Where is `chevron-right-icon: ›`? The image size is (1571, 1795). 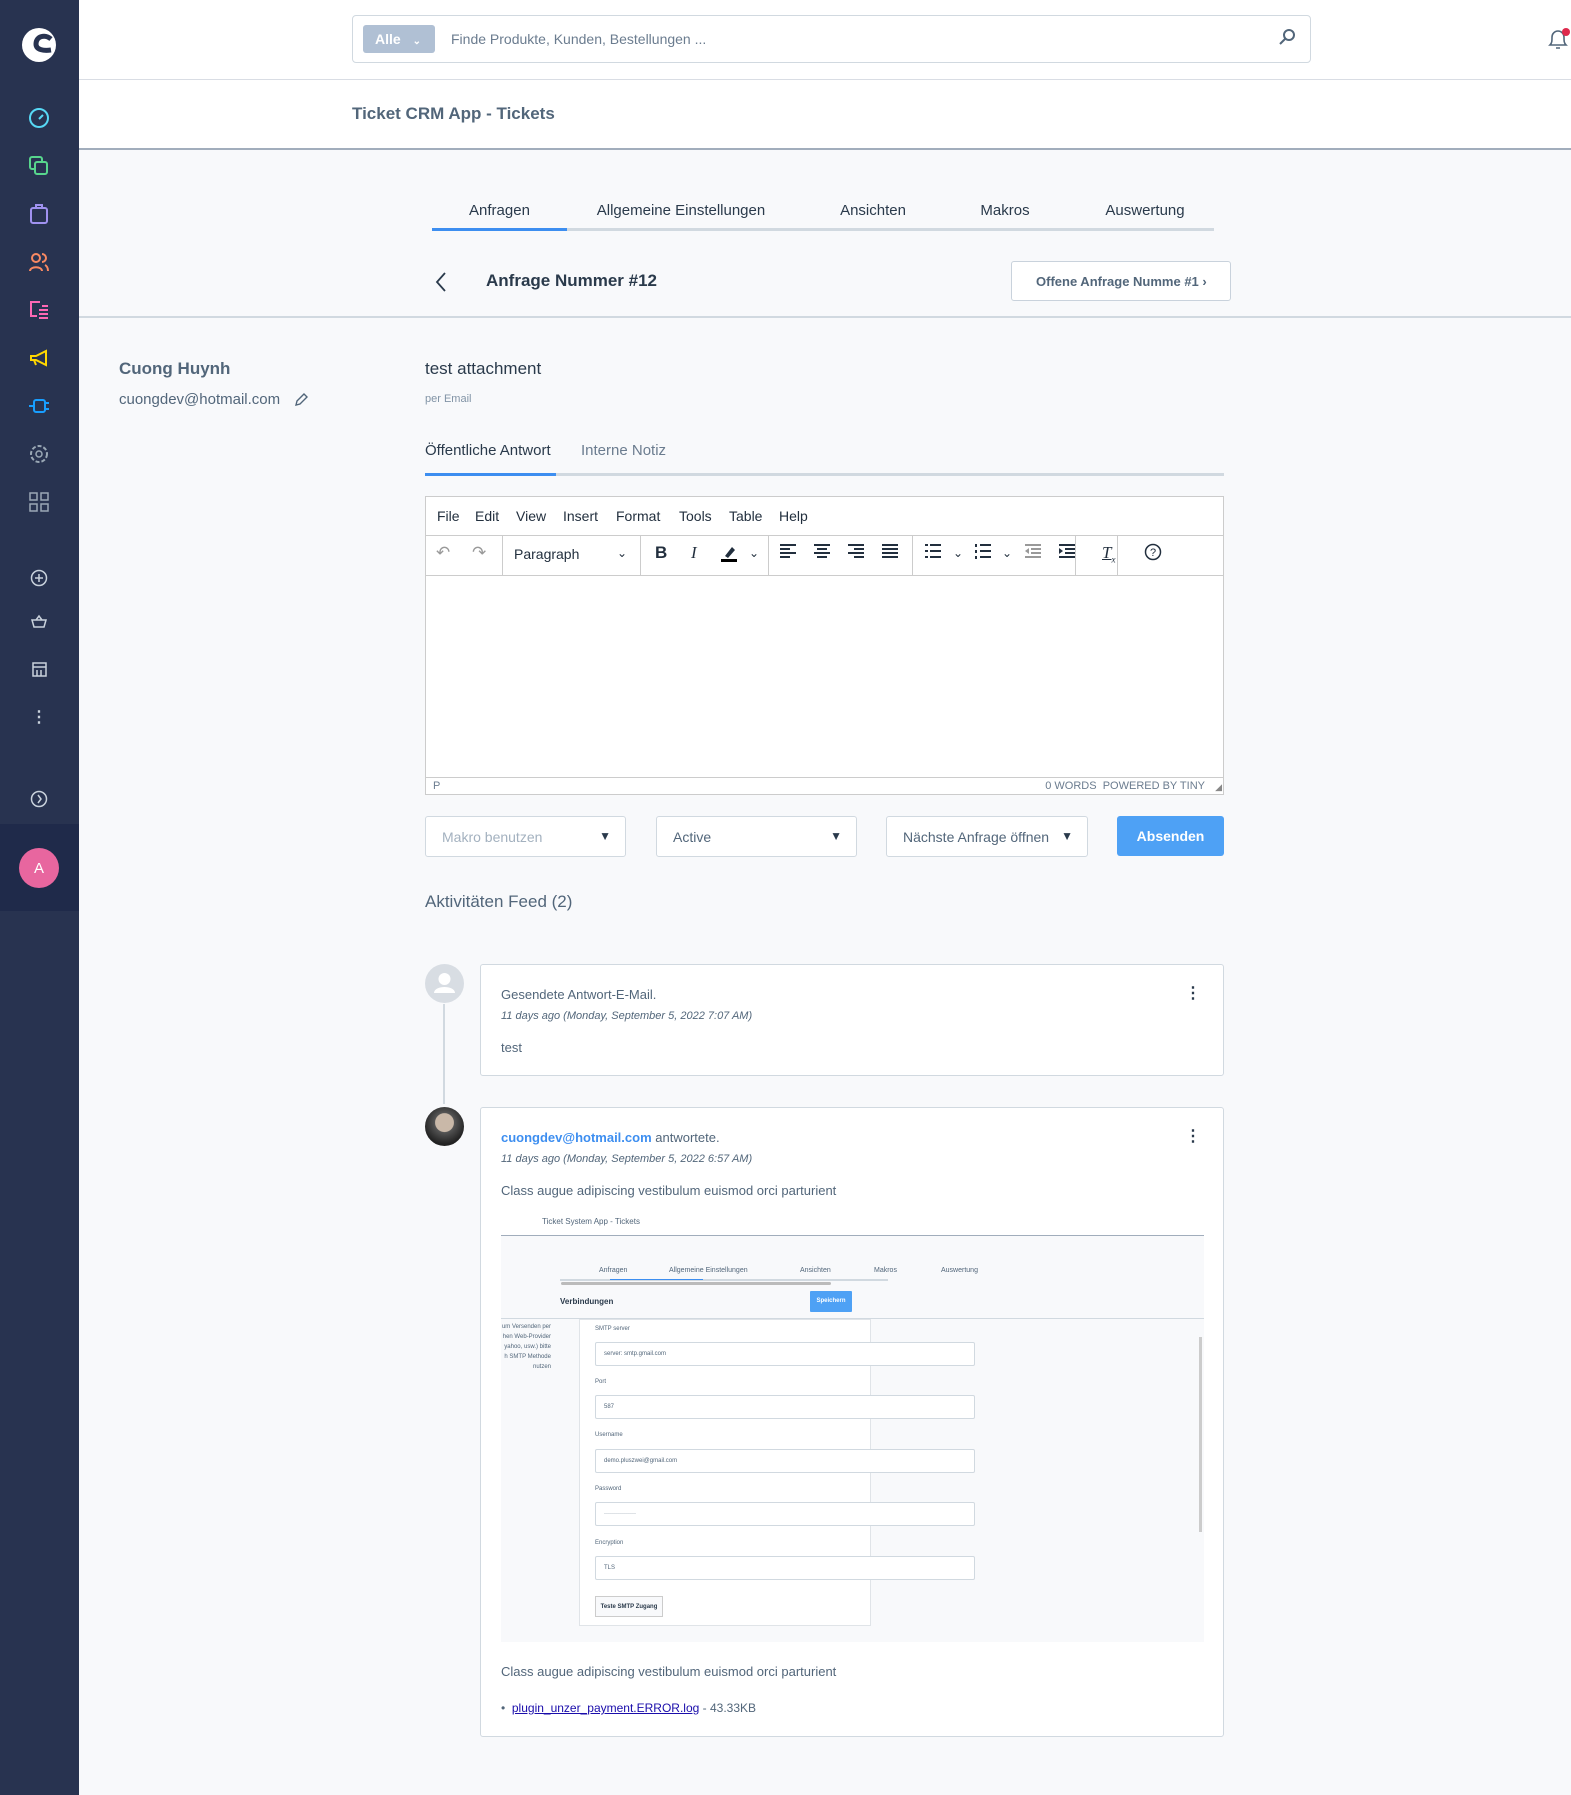
chevron-right-icon: › is located at coordinates (1204, 281).